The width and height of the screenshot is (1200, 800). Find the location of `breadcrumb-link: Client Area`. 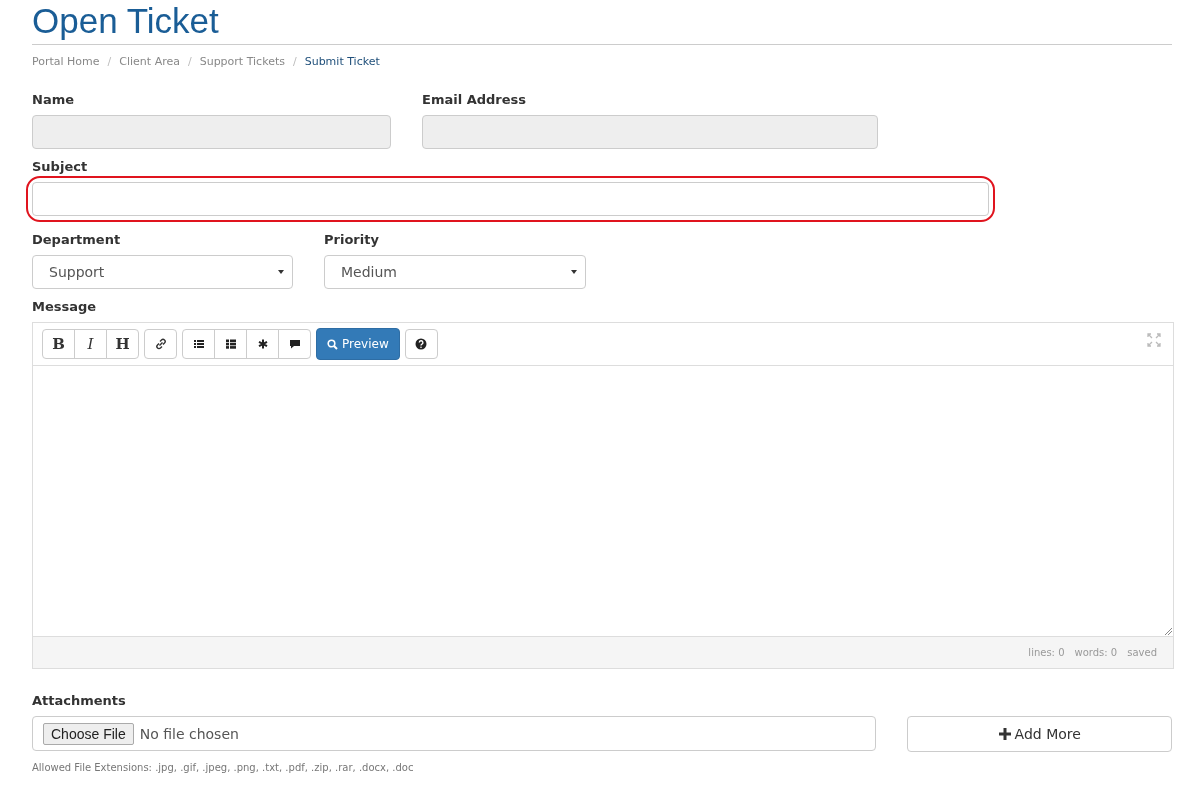

breadcrumb-link: Client Area is located at coordinates (149, 61).